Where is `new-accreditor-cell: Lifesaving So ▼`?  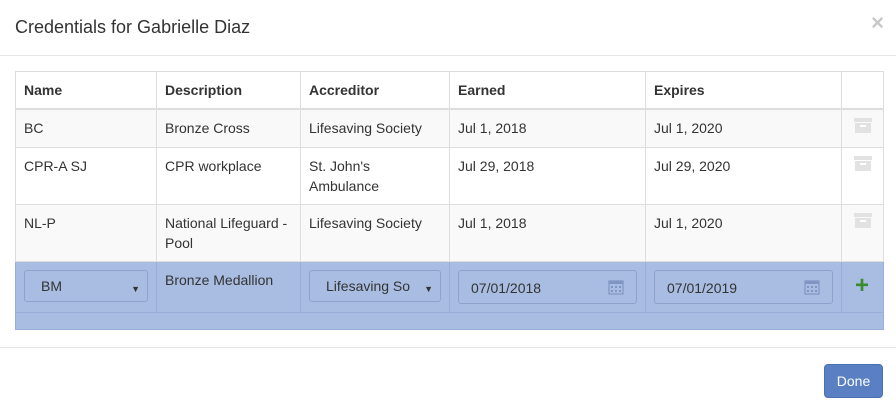 new-accreditor-cell: Lifesaving So ▼ is located at coordinates (375, 286).